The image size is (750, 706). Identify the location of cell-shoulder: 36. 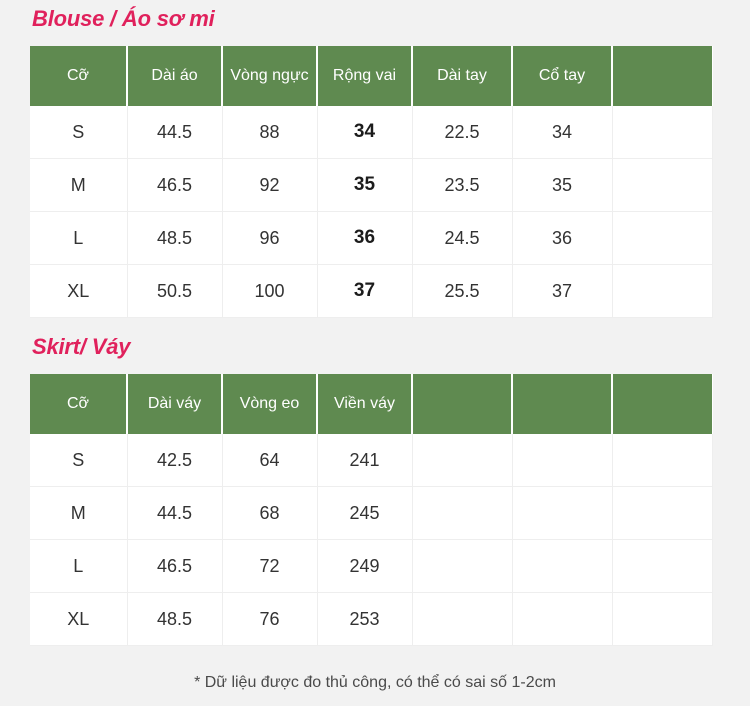
(365, 238).